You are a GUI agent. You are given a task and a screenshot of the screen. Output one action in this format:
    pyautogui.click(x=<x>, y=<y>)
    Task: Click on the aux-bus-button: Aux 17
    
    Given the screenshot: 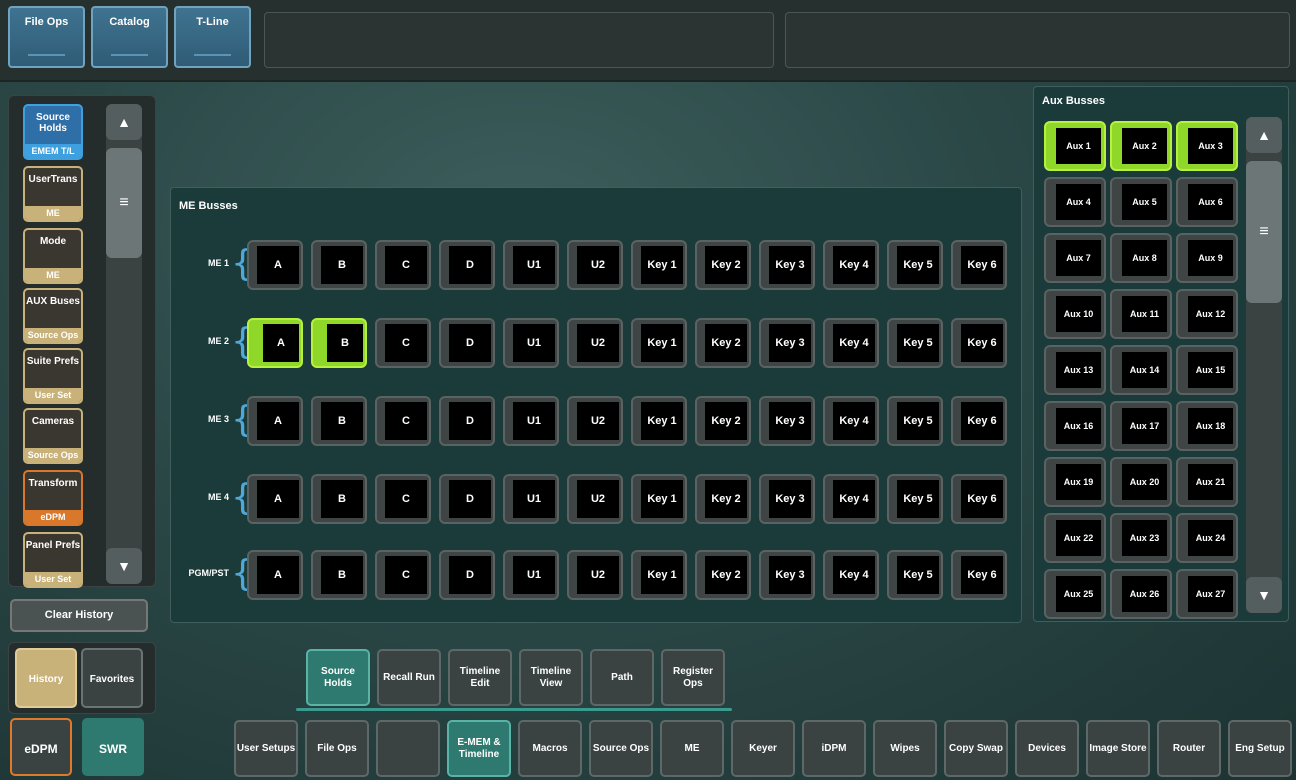 What is the action you would take?
    pyautogui.click(x=1141, y=426)
    